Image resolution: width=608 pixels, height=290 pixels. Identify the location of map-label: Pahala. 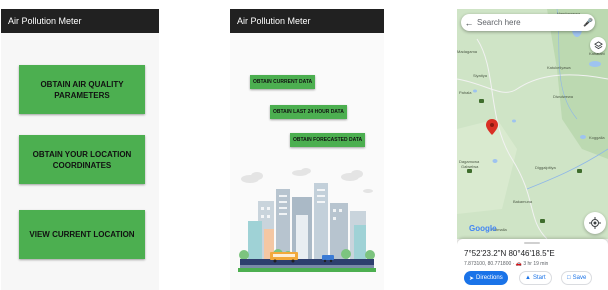
(465, 92).